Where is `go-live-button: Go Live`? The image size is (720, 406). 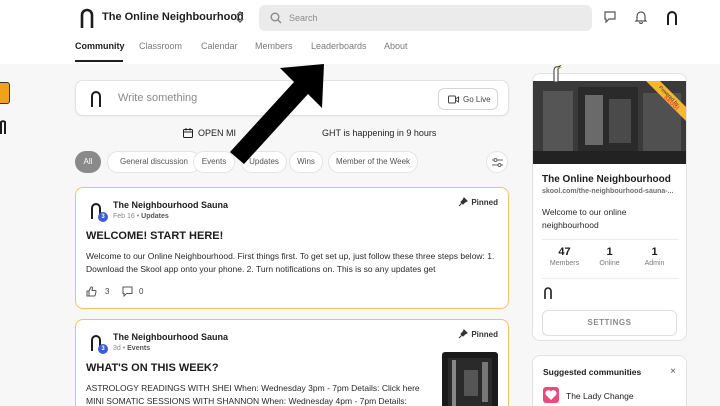 go-live-button: Go Live is located at coordinates (468, 99).